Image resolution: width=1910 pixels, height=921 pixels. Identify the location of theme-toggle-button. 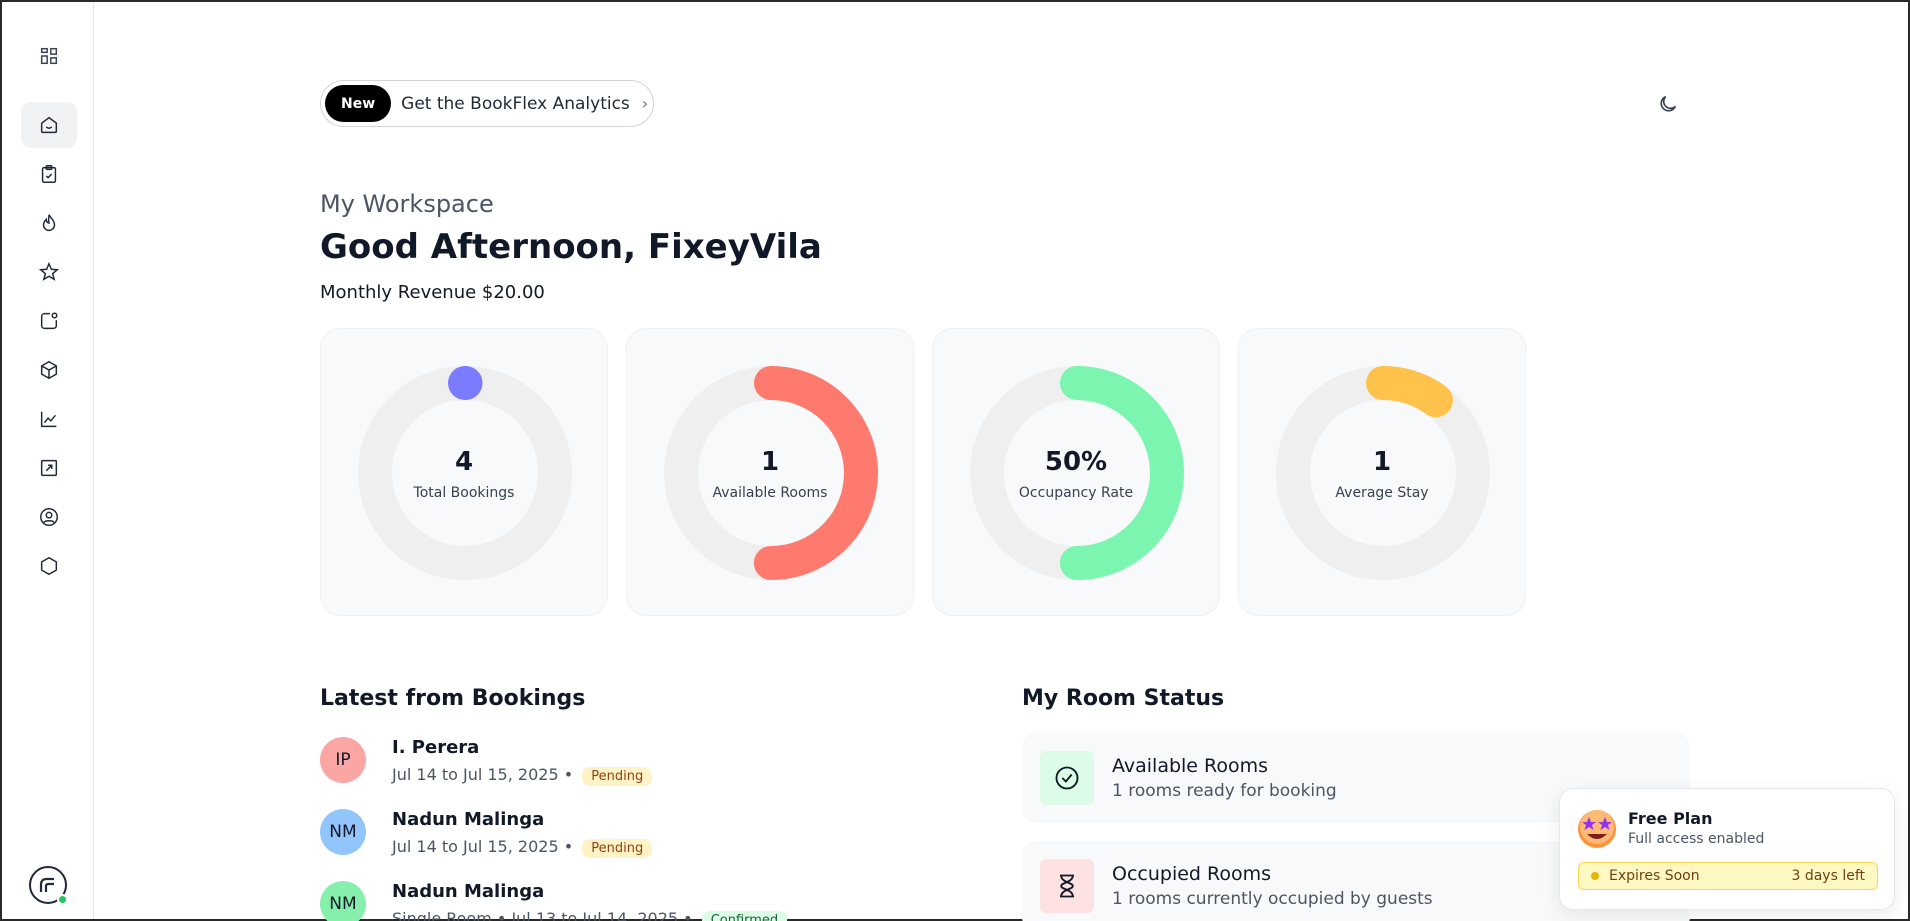
(1668, 104).